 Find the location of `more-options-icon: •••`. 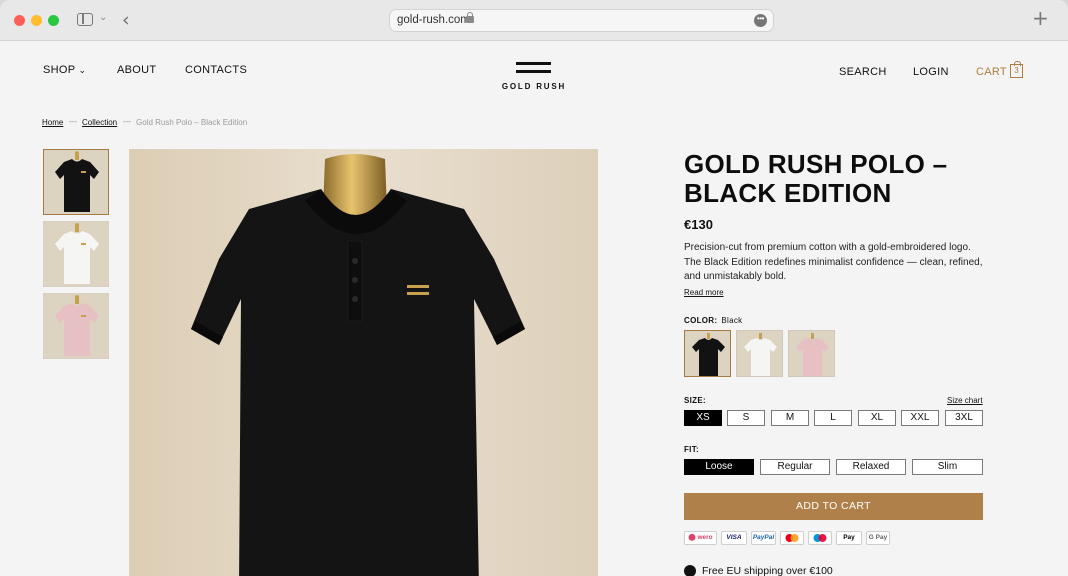

more-options-icon: ••• is located at coordinates (760, 20).